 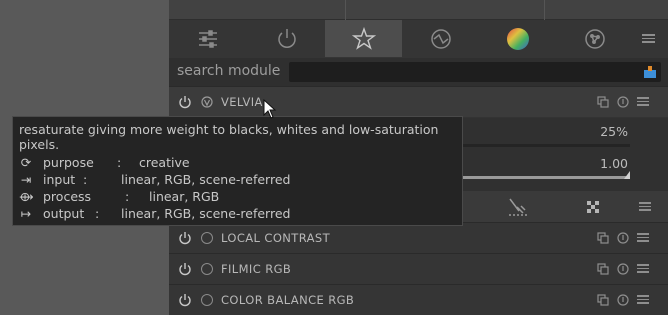 I want to click on lens-circle-icon, so click(x=594, y=38).